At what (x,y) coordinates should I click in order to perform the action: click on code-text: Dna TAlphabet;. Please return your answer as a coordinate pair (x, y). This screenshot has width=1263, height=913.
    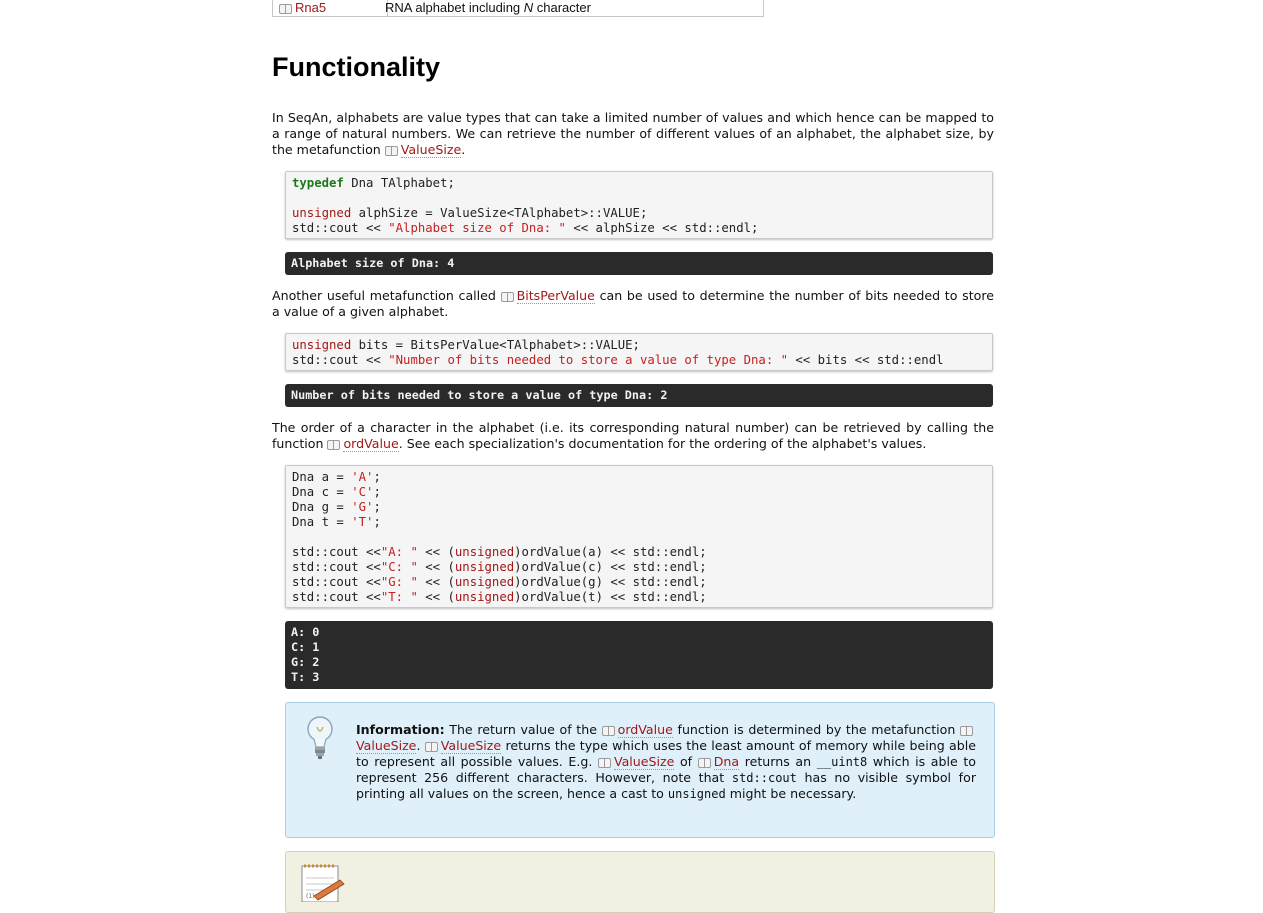
    Looking at the image, I should click on (399, 183).